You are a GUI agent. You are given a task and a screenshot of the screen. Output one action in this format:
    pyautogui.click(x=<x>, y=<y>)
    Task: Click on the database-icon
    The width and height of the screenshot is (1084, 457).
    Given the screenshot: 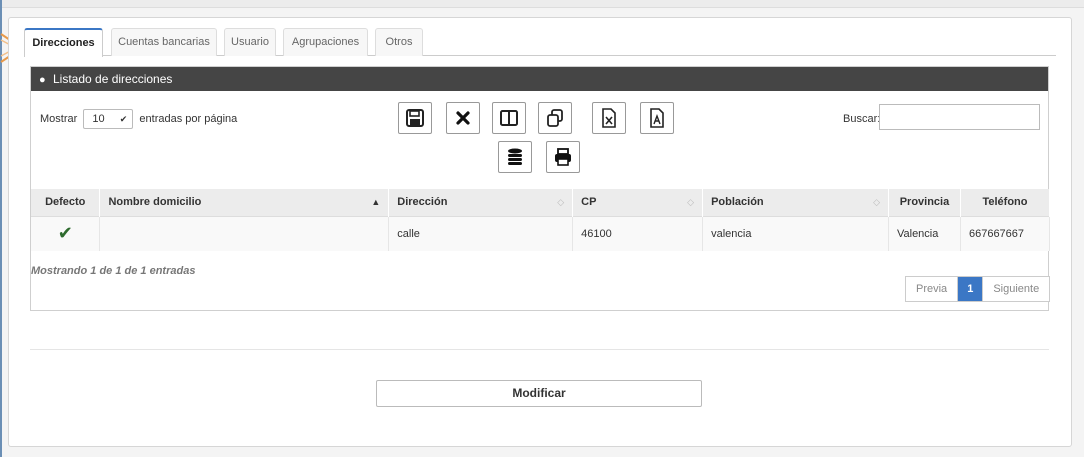 What is the action you would take?
    pyautogui.click(x=515, y=156)
    